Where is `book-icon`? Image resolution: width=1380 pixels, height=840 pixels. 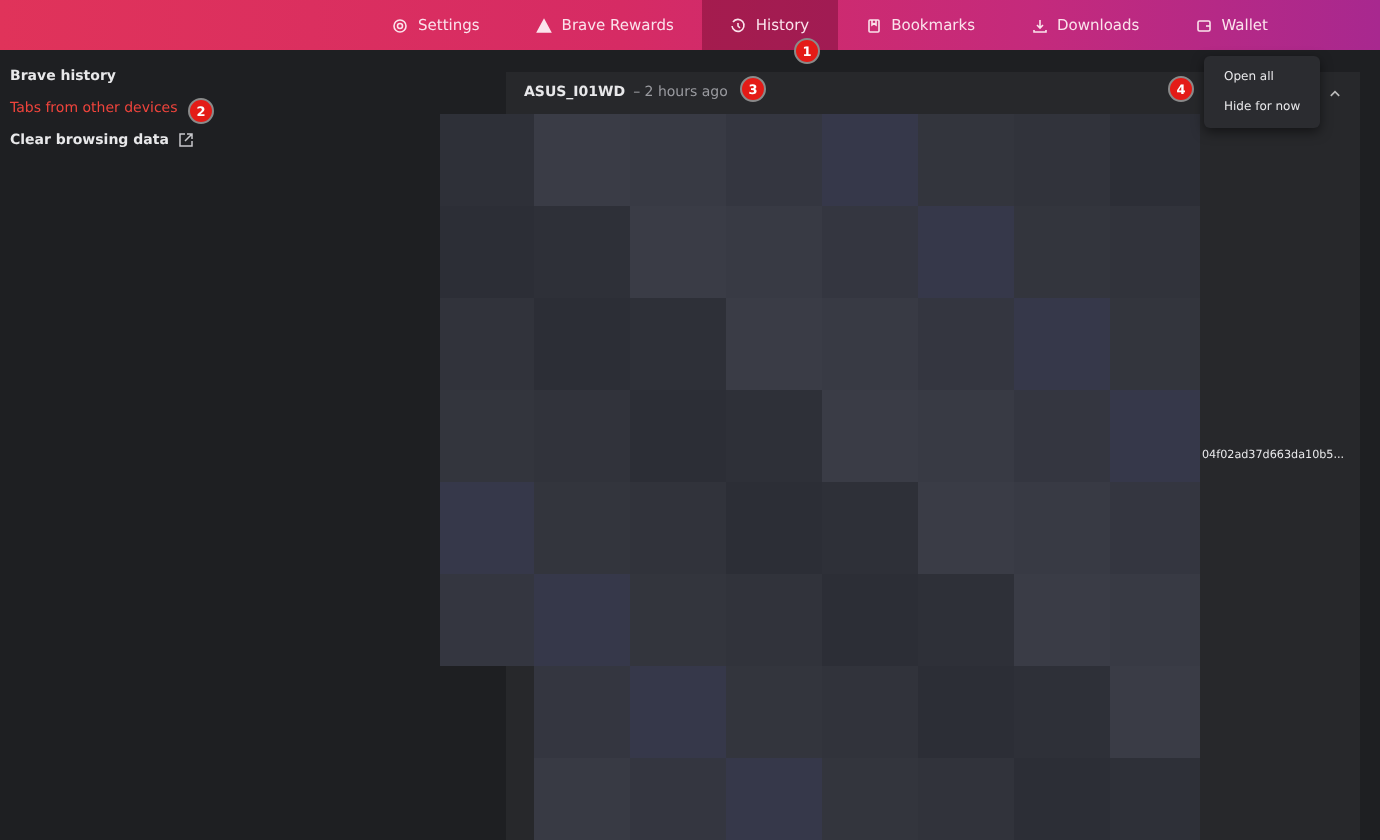
book-icon is located at coordinates (873, 25).